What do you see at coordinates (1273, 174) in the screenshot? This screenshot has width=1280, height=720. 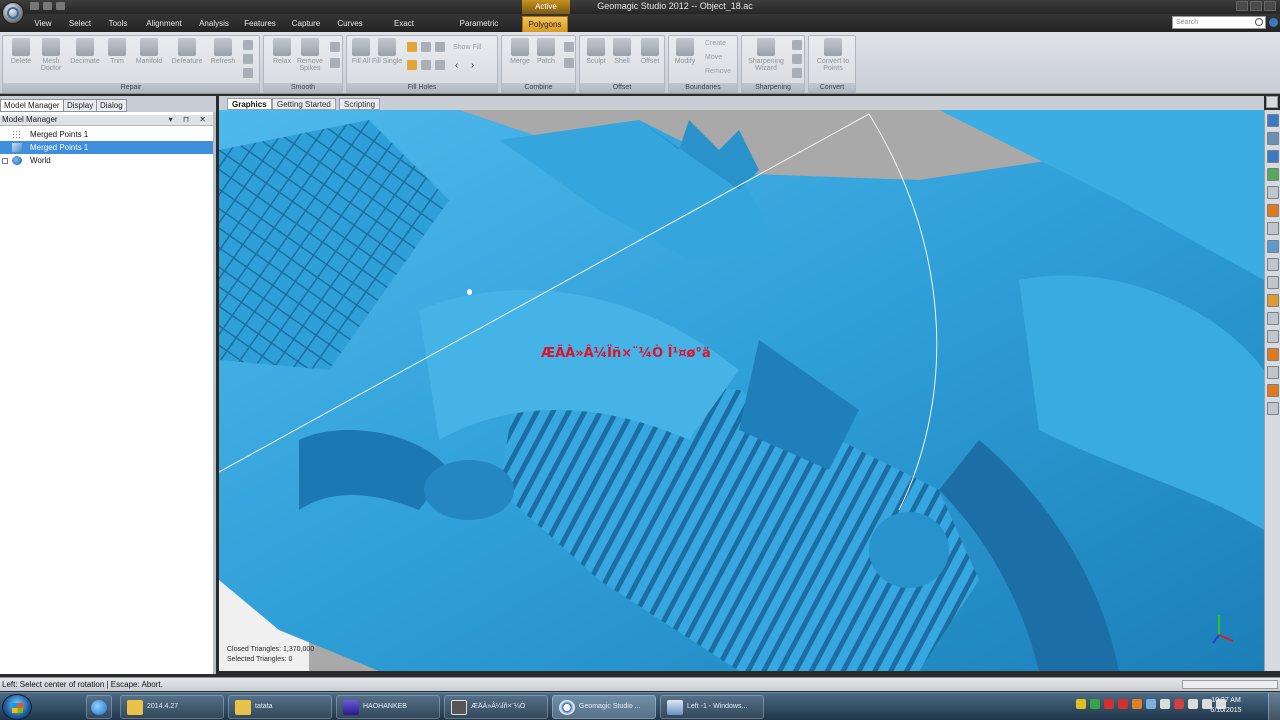 I see `view-iso-icon` at bounding box center [1273, 174].